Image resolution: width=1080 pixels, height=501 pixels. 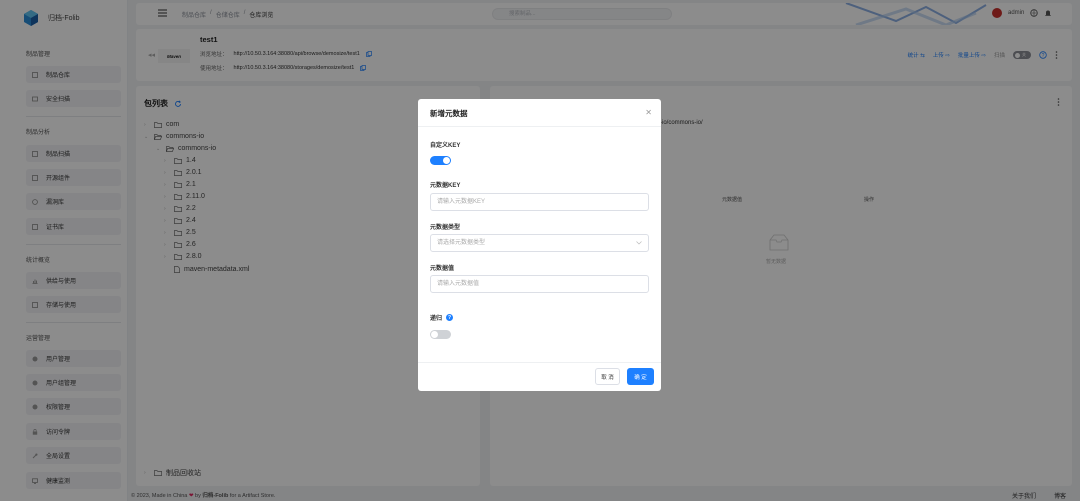 What do you see at coordinates (539, 284) in the screenshot?
I see `metadata-value-input: 请输入元数据值` at bounding box center [539, 284].